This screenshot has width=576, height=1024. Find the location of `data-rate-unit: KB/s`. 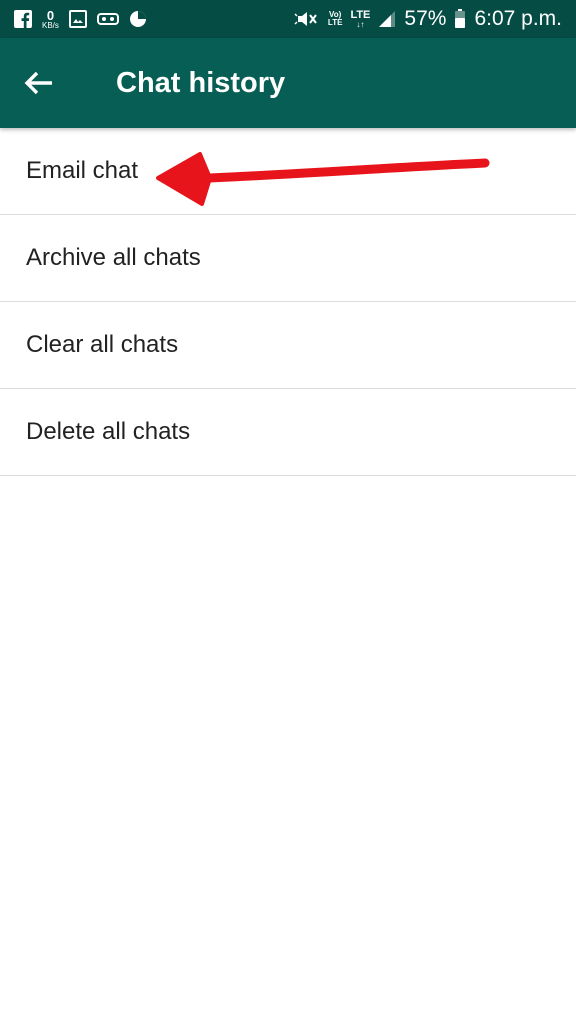

data-rate-unit: KB/s is located at coordinates (50, 25).